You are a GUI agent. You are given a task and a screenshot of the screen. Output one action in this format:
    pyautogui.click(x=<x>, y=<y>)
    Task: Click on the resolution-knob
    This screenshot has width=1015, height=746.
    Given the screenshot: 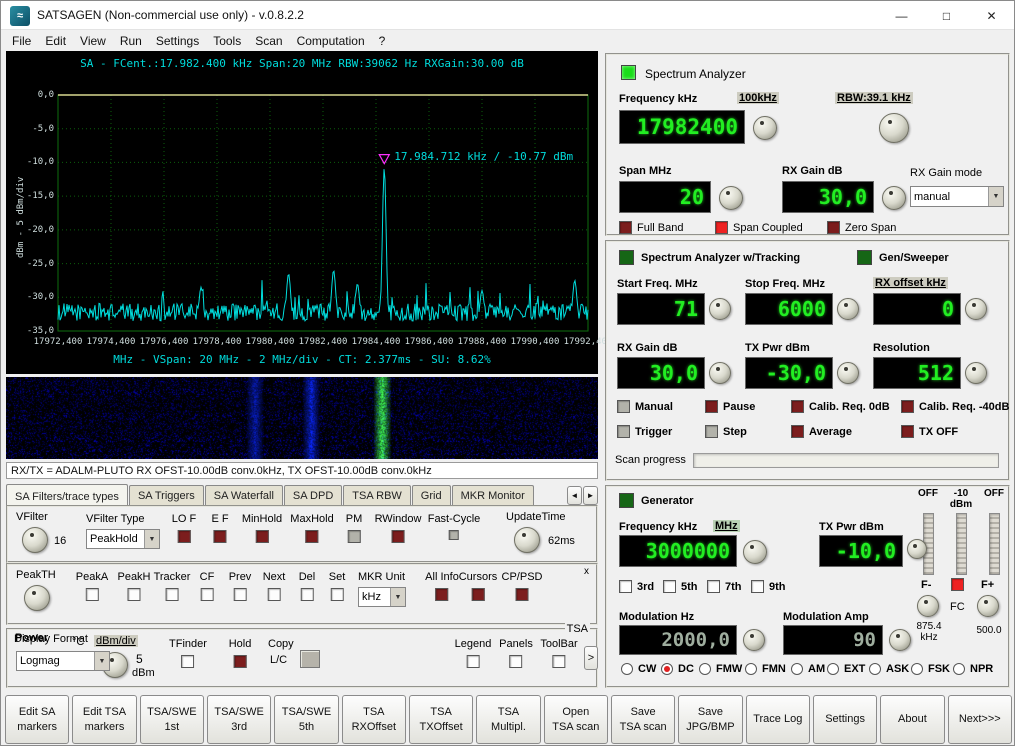 What is the action you would take?
    pyautogui.click(x=976, y=373)
    